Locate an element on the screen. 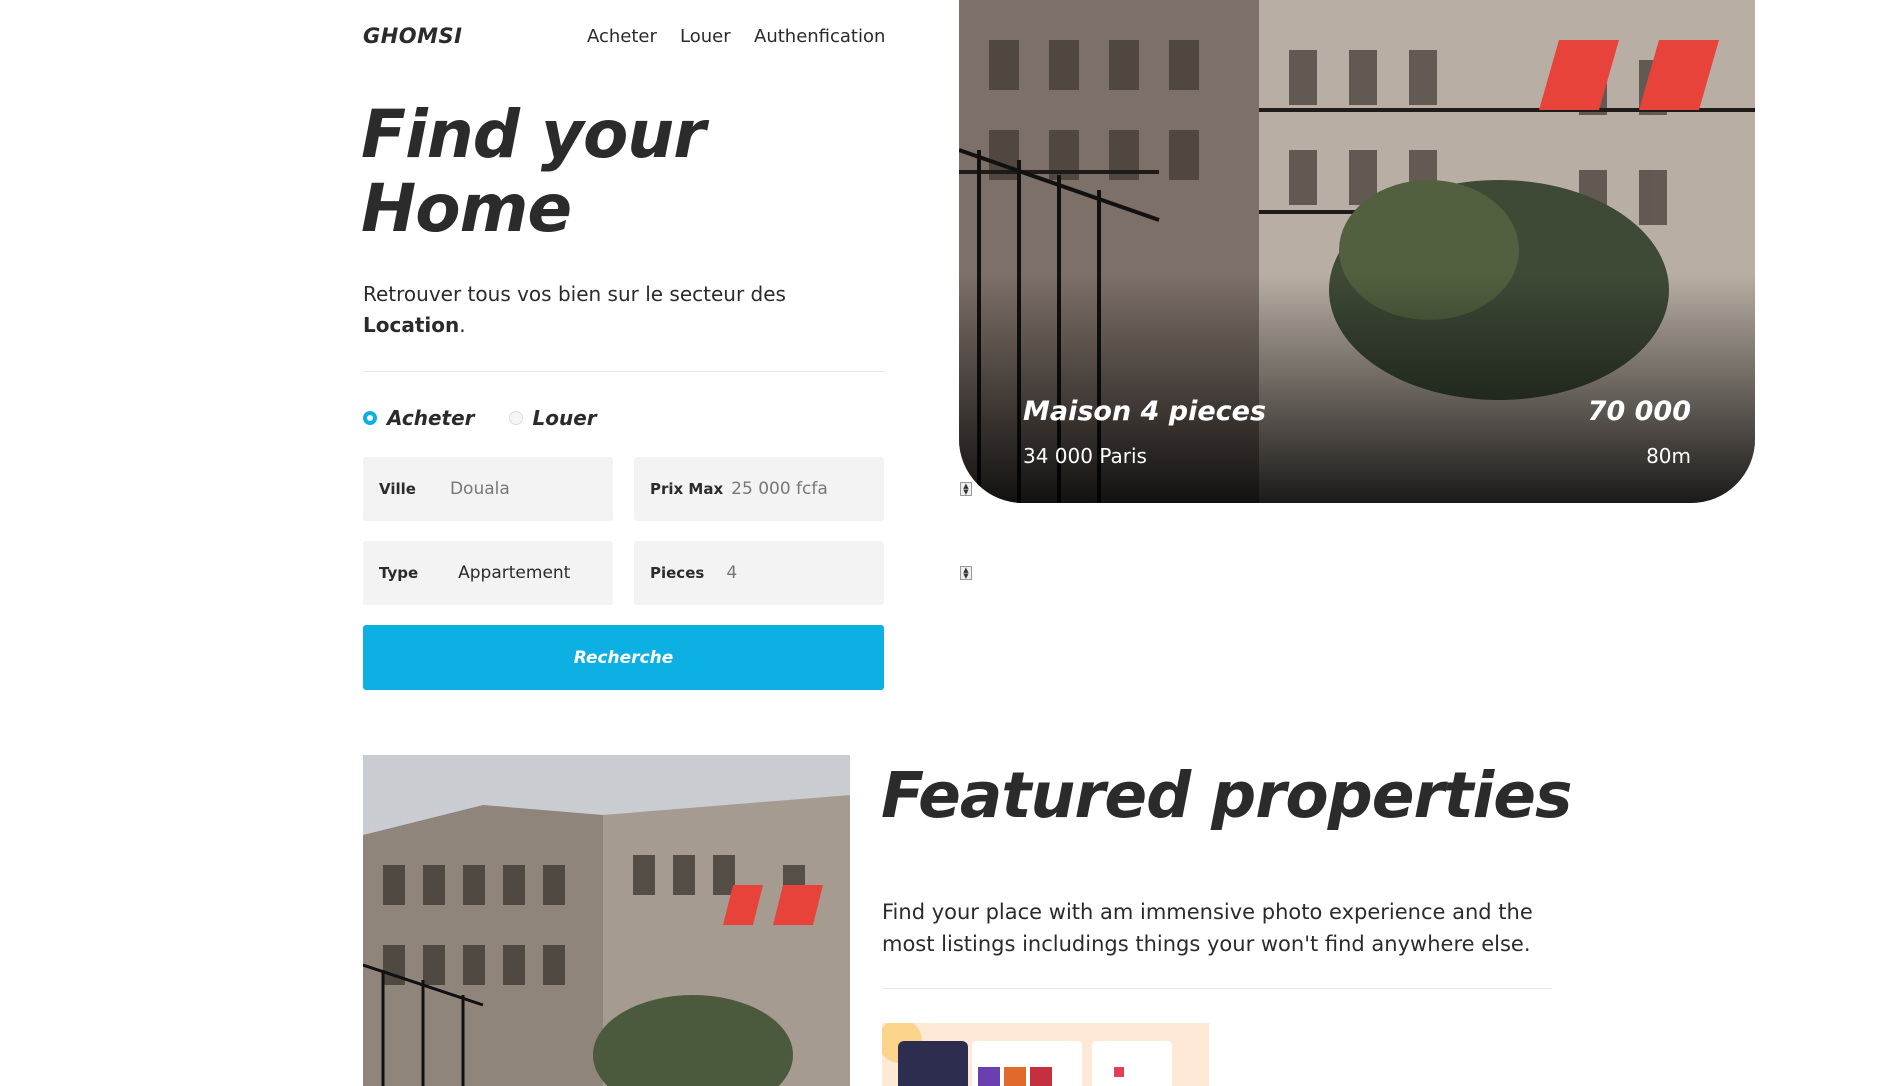  brand-logo: GHOMSI is located at coordinates (413, 36).